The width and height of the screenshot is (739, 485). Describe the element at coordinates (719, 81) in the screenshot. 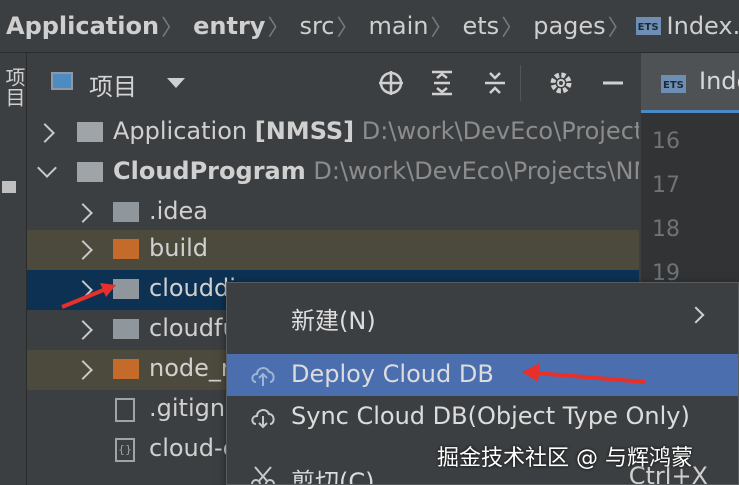

I see `editor-tab-label: Inde` at that location.